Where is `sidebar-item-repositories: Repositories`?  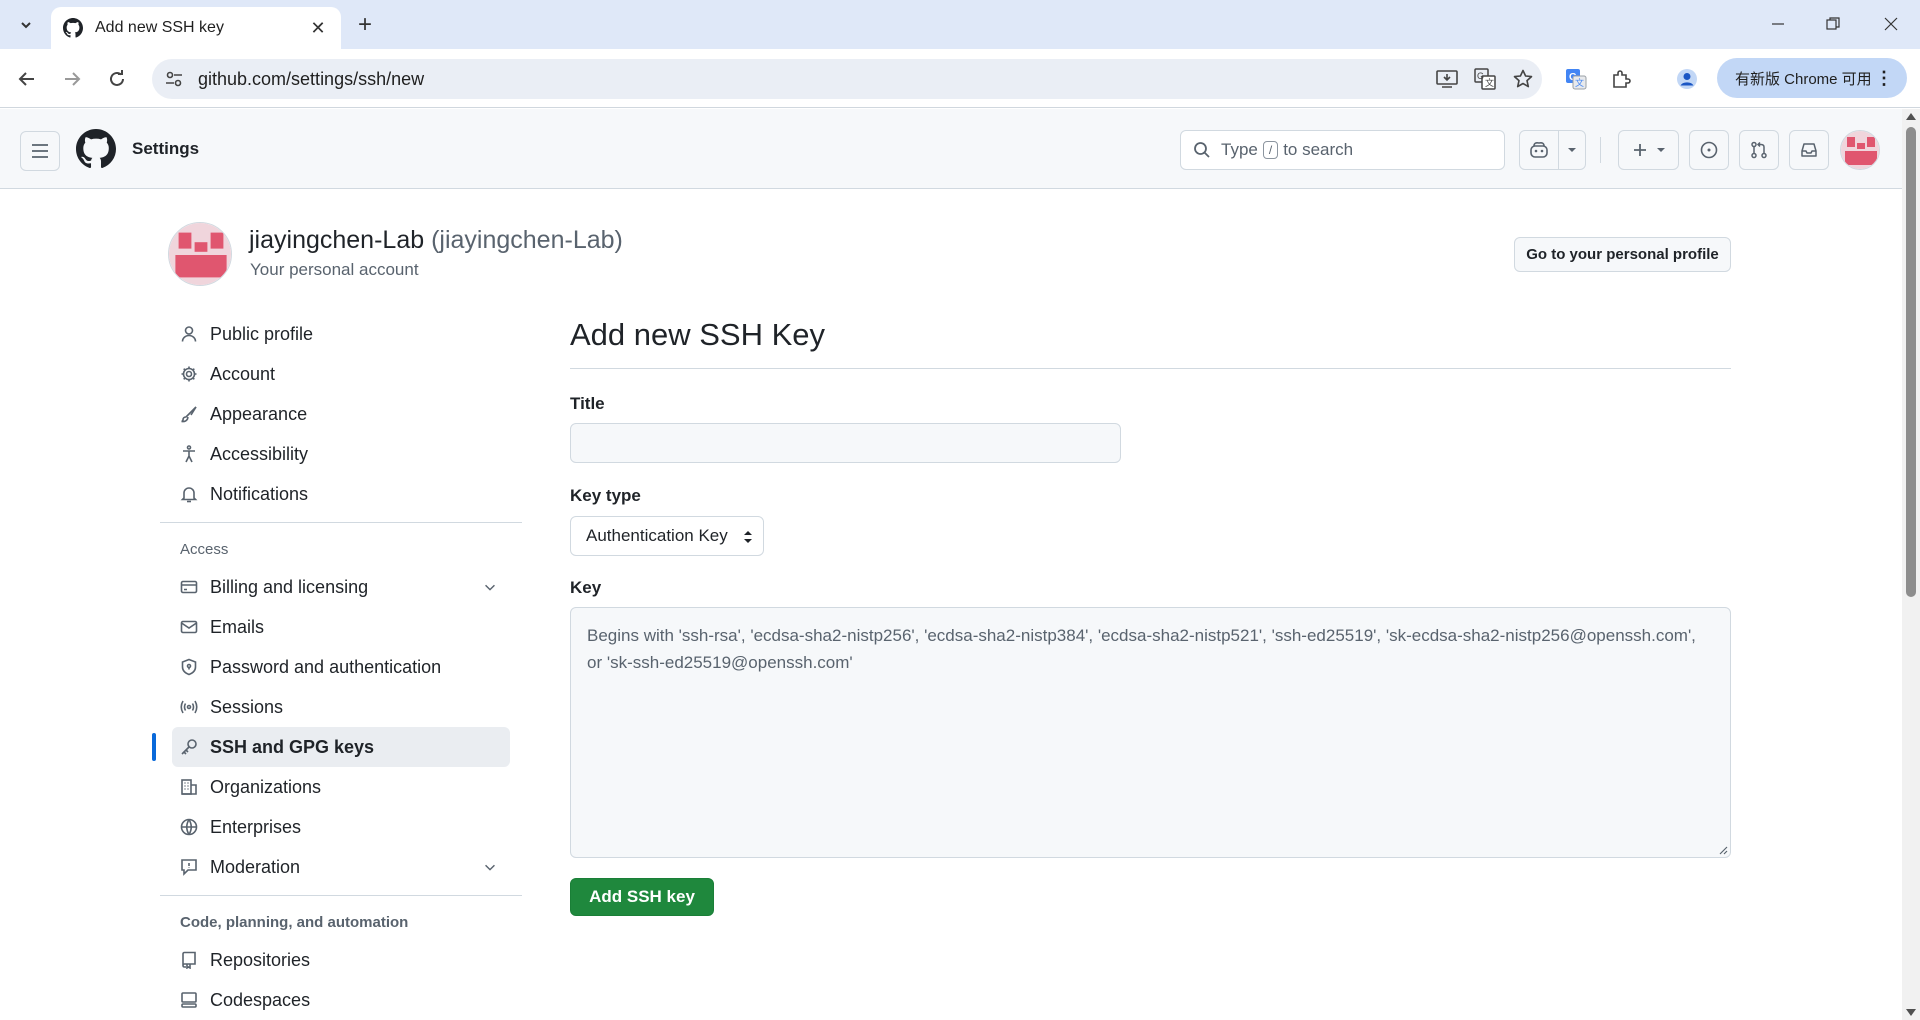 sidebar-item-repositories: Repositories is located at coordinates (341, 960).